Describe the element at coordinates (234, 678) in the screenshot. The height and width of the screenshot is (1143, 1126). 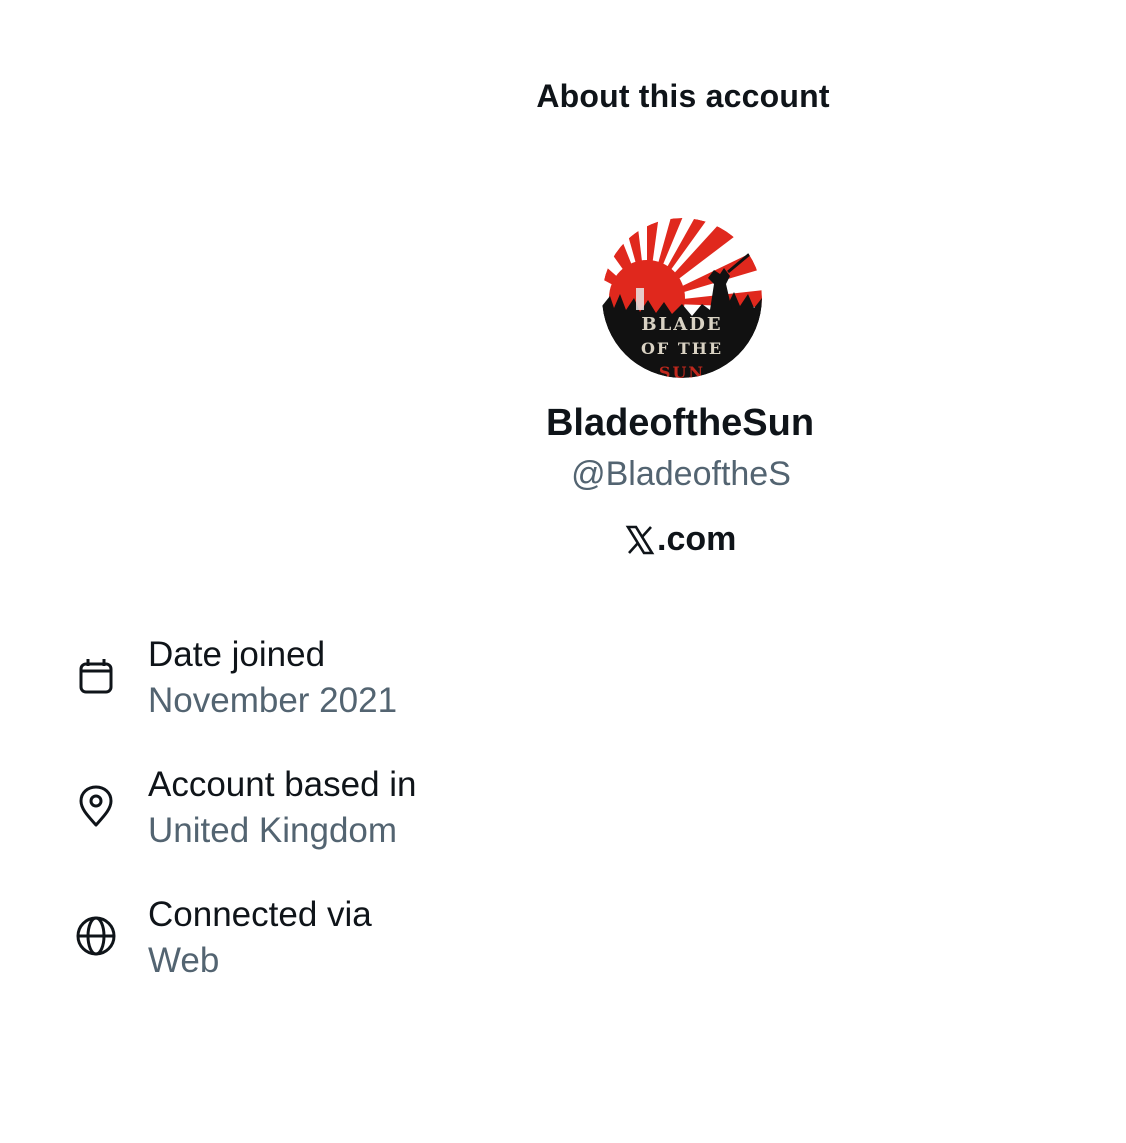
I see `date-joined-row: Date joined November 2021` at that location.